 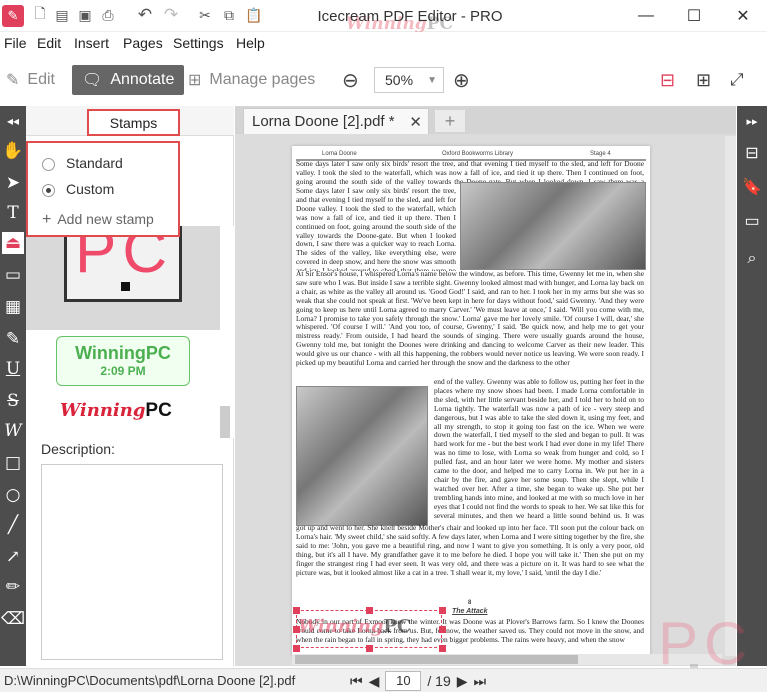 I want to click on document-tab: Lorna Doone [2].pdf * ✕, so click(x=336, y=121).